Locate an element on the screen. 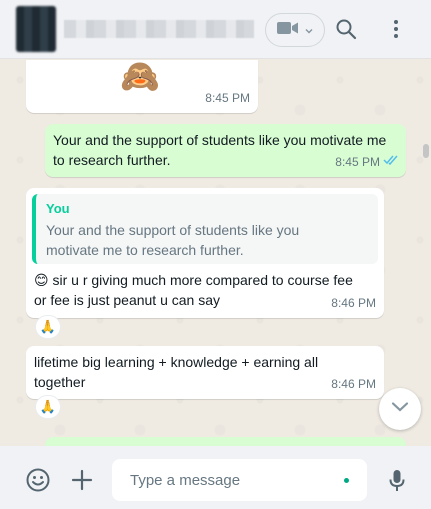 Image resolution: width=431 pixels, height=509 pixels. search-icon is located at coordinates (346, 29).